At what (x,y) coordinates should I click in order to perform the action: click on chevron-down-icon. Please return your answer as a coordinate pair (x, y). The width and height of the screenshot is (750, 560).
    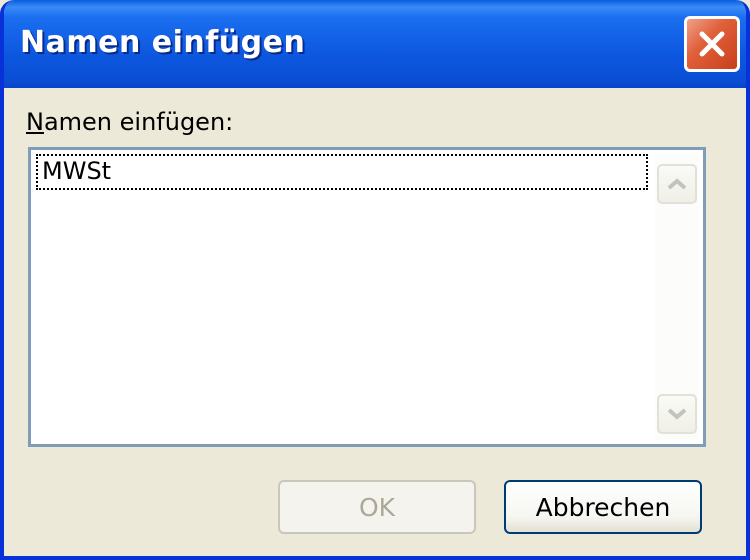
    Looking at the image, I should click on (677, 414).